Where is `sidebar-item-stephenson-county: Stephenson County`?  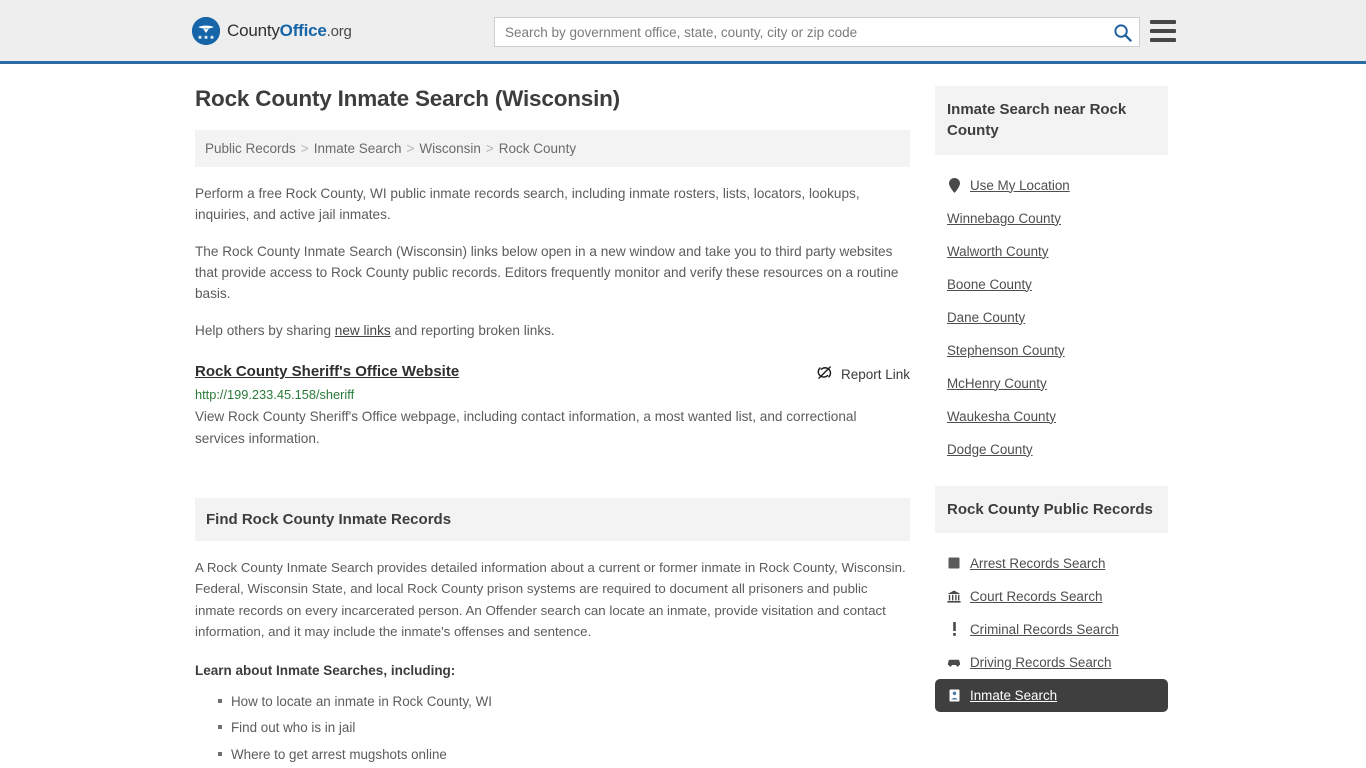 sidebar-item-stephenson-county: Stephenson County is located at coordinates (1051, 350).